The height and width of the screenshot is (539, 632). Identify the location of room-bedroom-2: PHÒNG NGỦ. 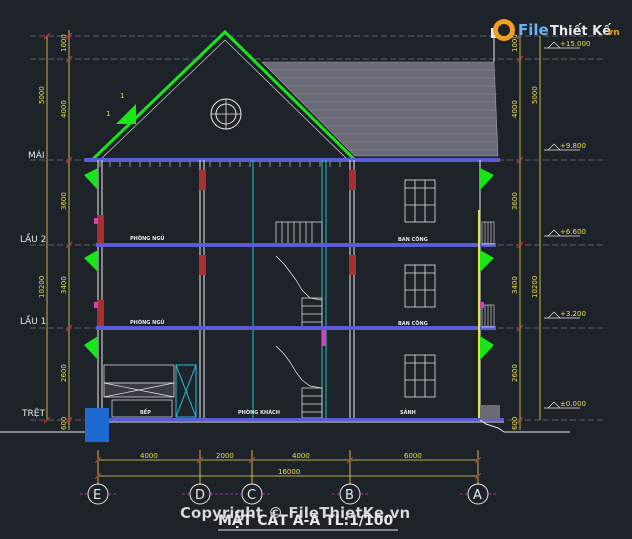
(147, 238).